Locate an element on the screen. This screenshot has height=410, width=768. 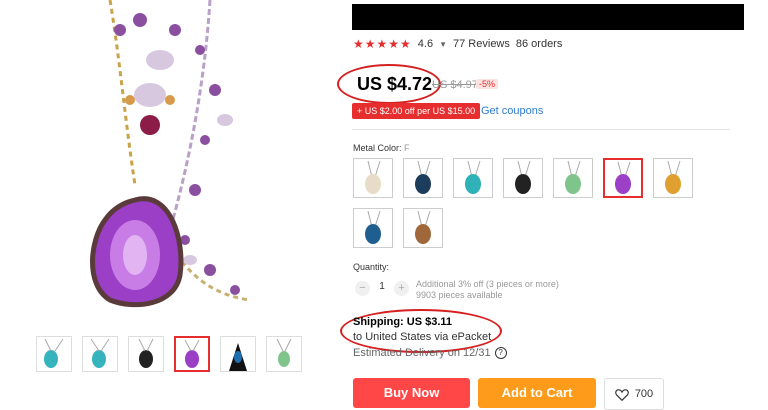
shipping-method: to United States via ePacket is located at coordinates (422, 337).